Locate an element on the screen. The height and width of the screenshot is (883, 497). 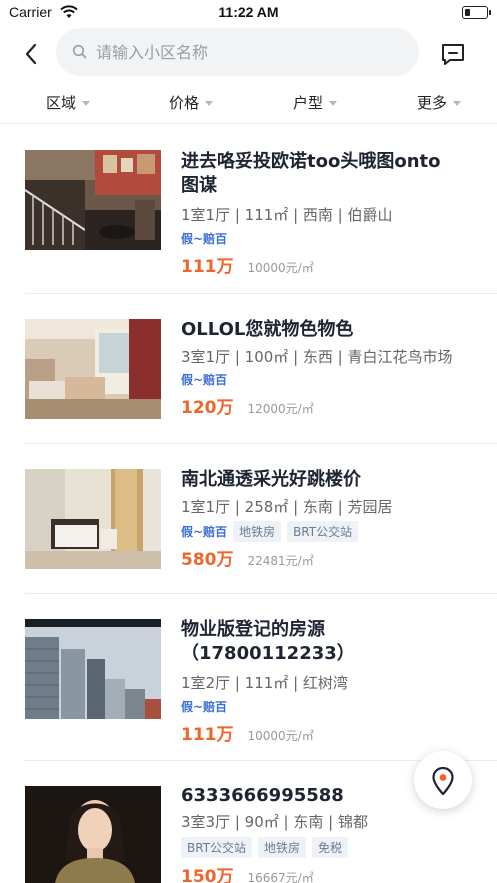
message-button is located at coordinates (453, 54).